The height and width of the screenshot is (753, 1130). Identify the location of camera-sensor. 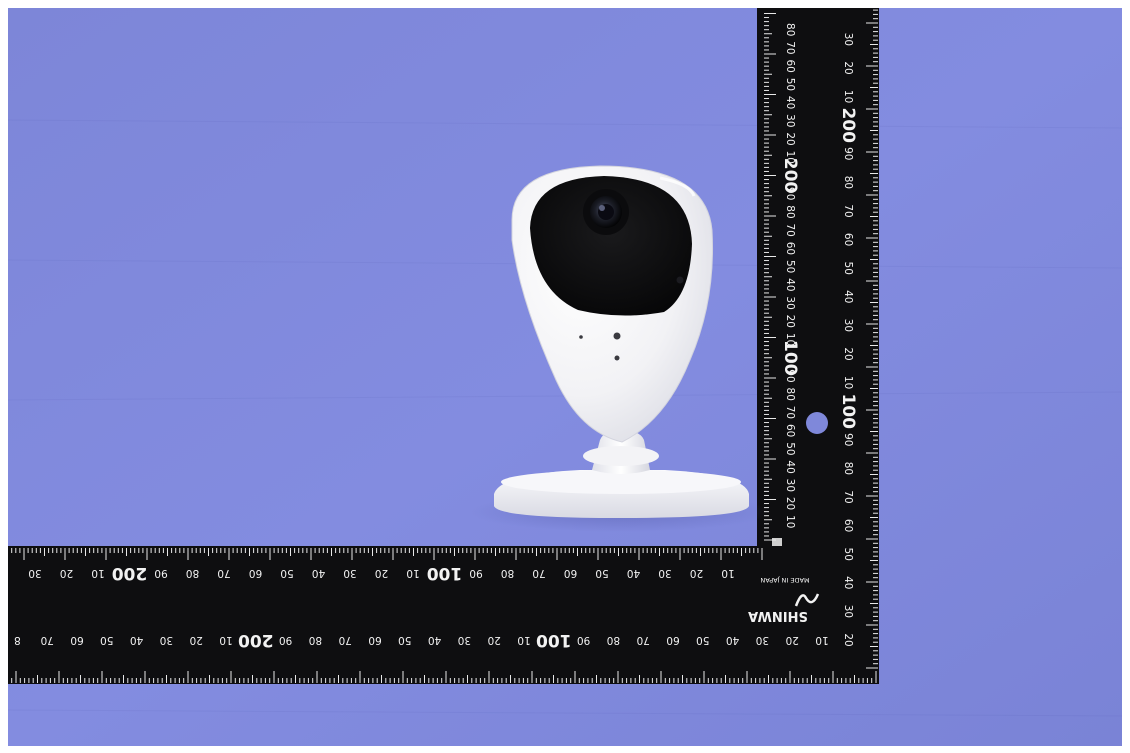
(680, 280).